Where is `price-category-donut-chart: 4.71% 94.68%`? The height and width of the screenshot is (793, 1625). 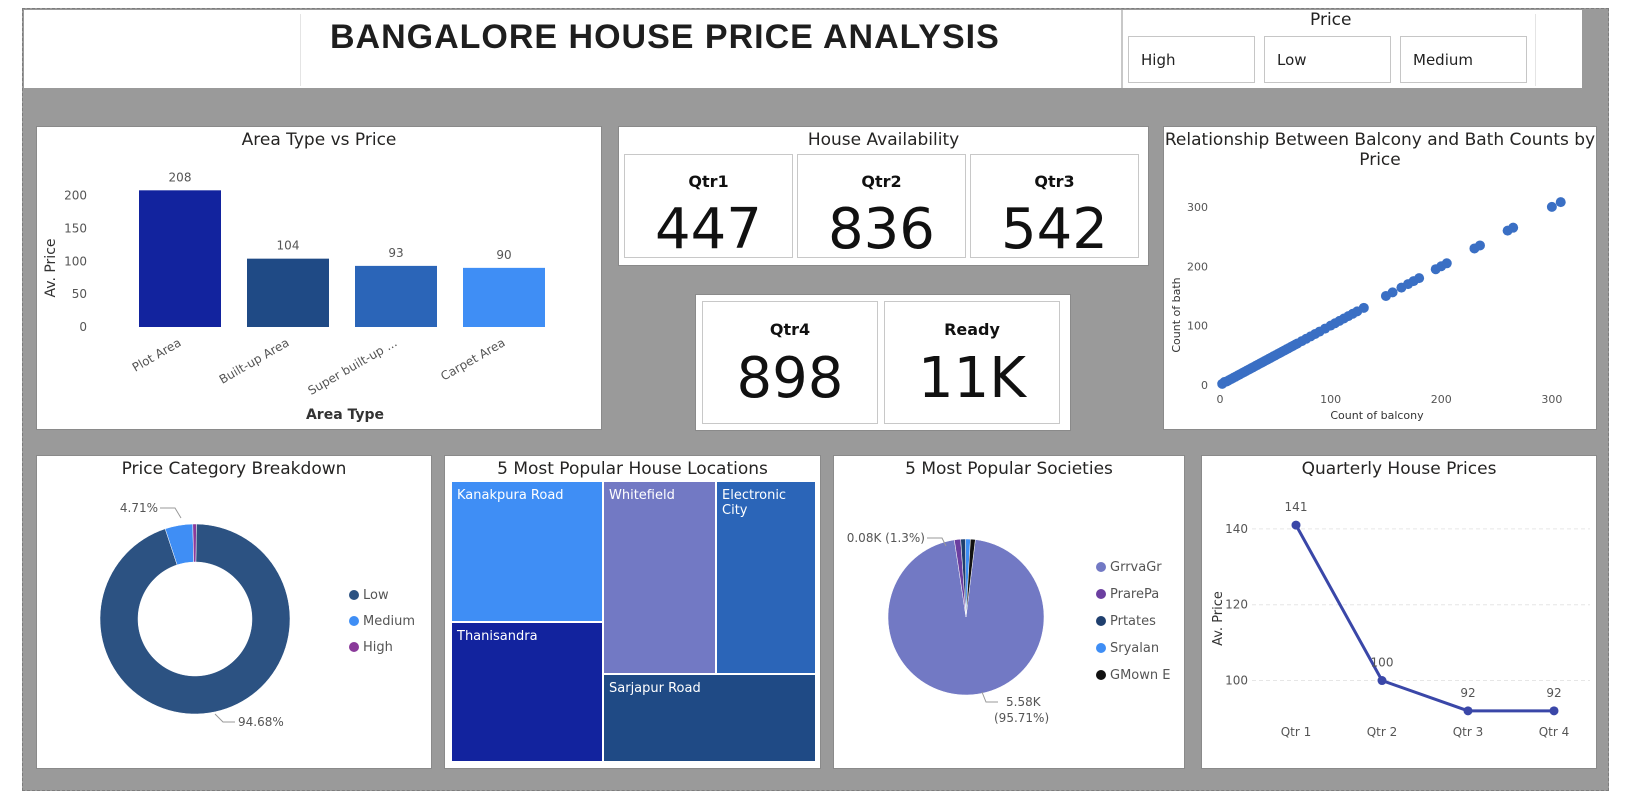 price-category-donut-chart: 4.71% 94.68% is located at coordinates (195, 615).